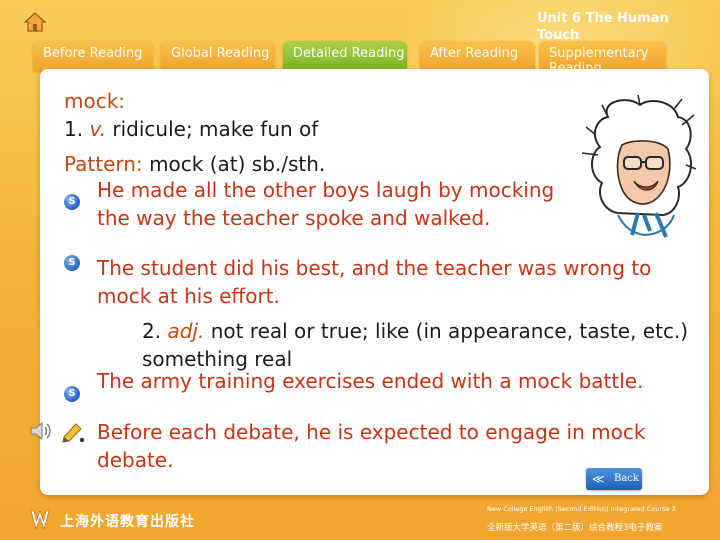  What do you see at coordinates (127, 522) in the screenshot?
I see `publisher-name: 上海外语教育出版社` at bounding box center [127, 522].